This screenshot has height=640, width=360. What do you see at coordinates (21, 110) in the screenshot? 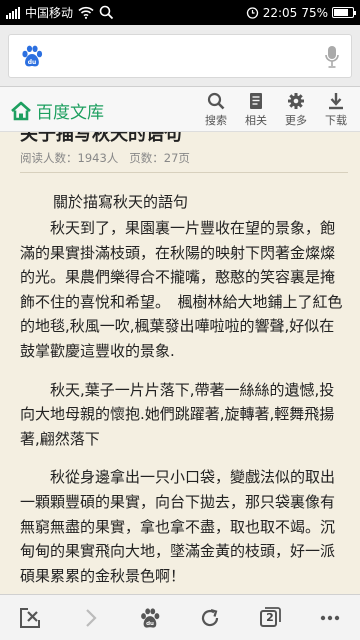
I see `home-icon` at bounding box center [21, 110].